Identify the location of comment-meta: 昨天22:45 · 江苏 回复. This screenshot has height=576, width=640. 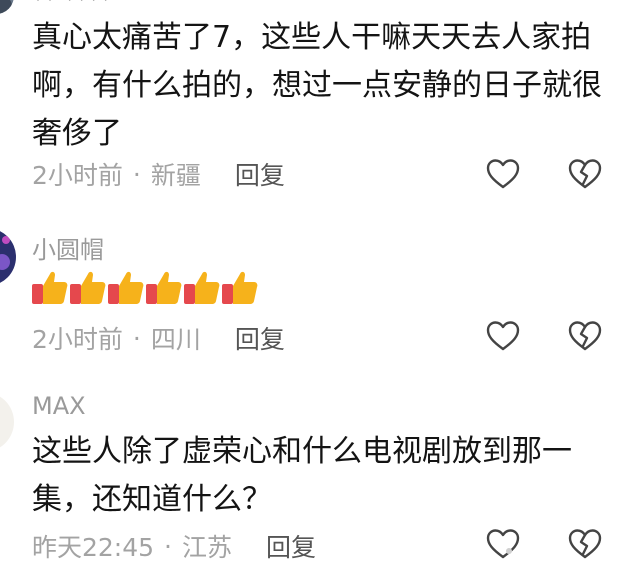
(174, 546).